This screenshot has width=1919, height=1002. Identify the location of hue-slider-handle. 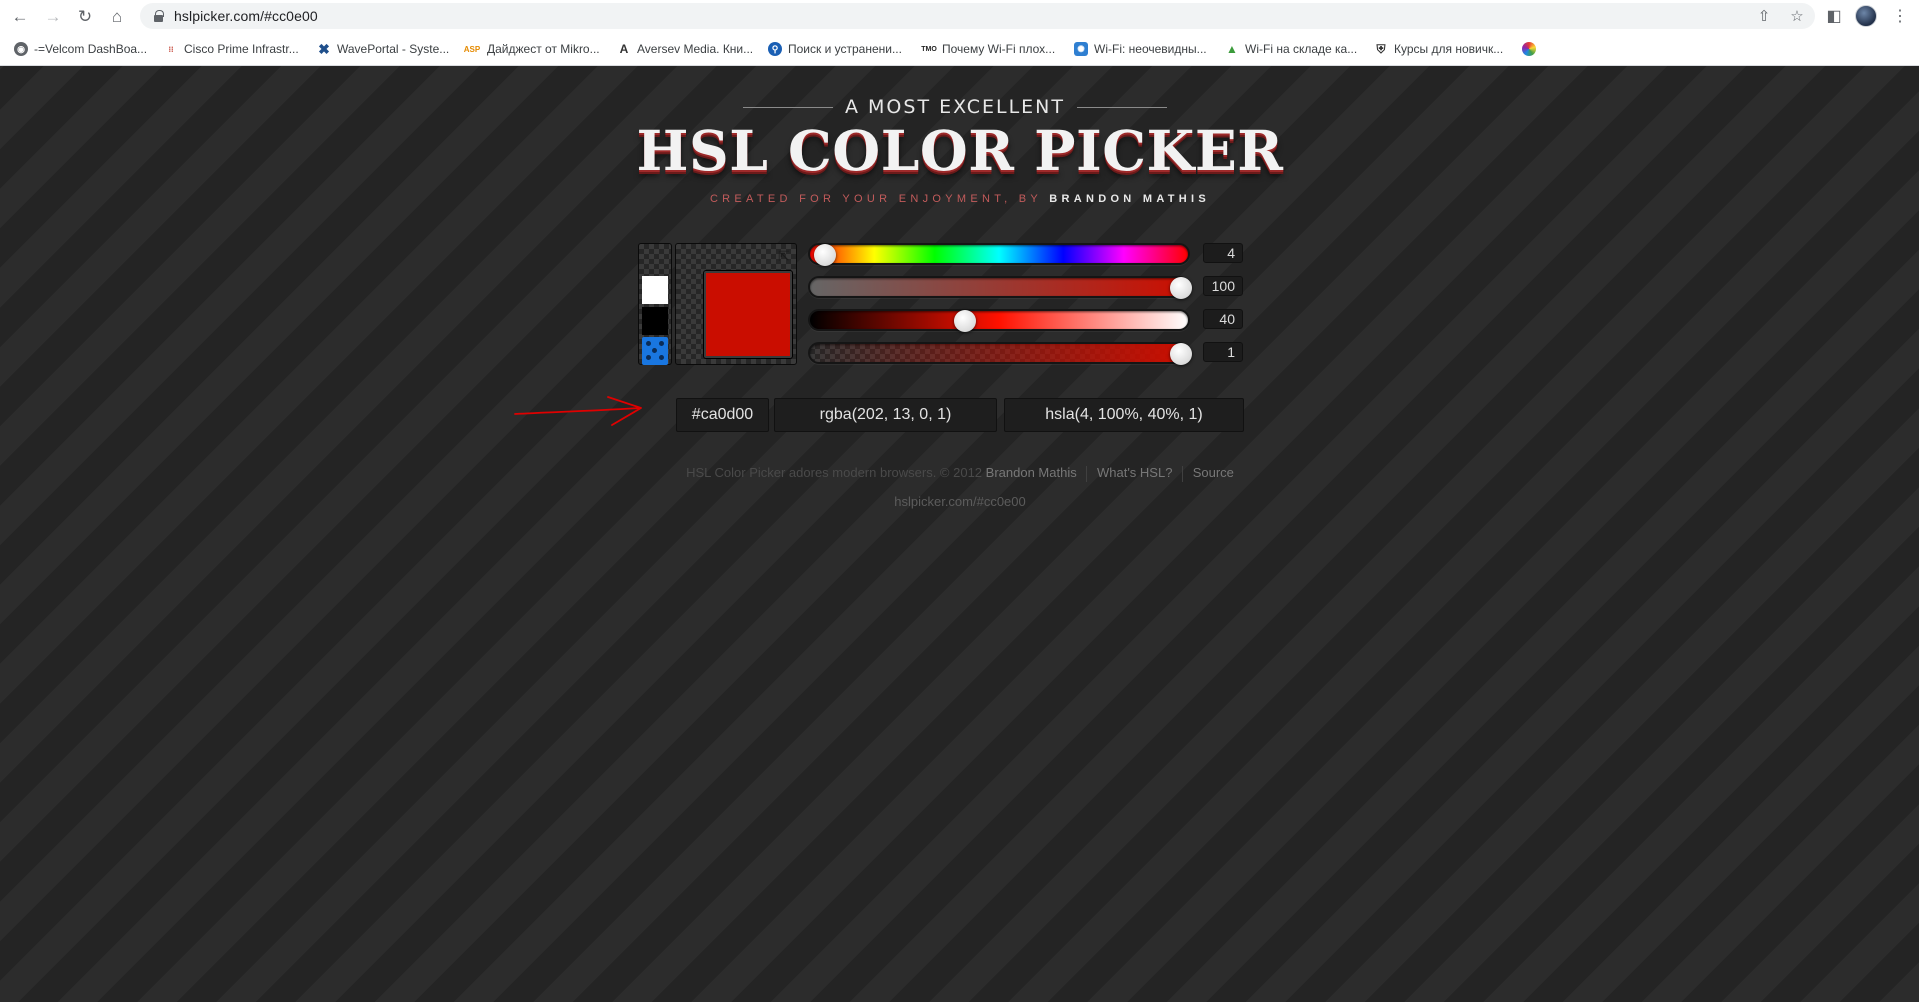
(824, 255).